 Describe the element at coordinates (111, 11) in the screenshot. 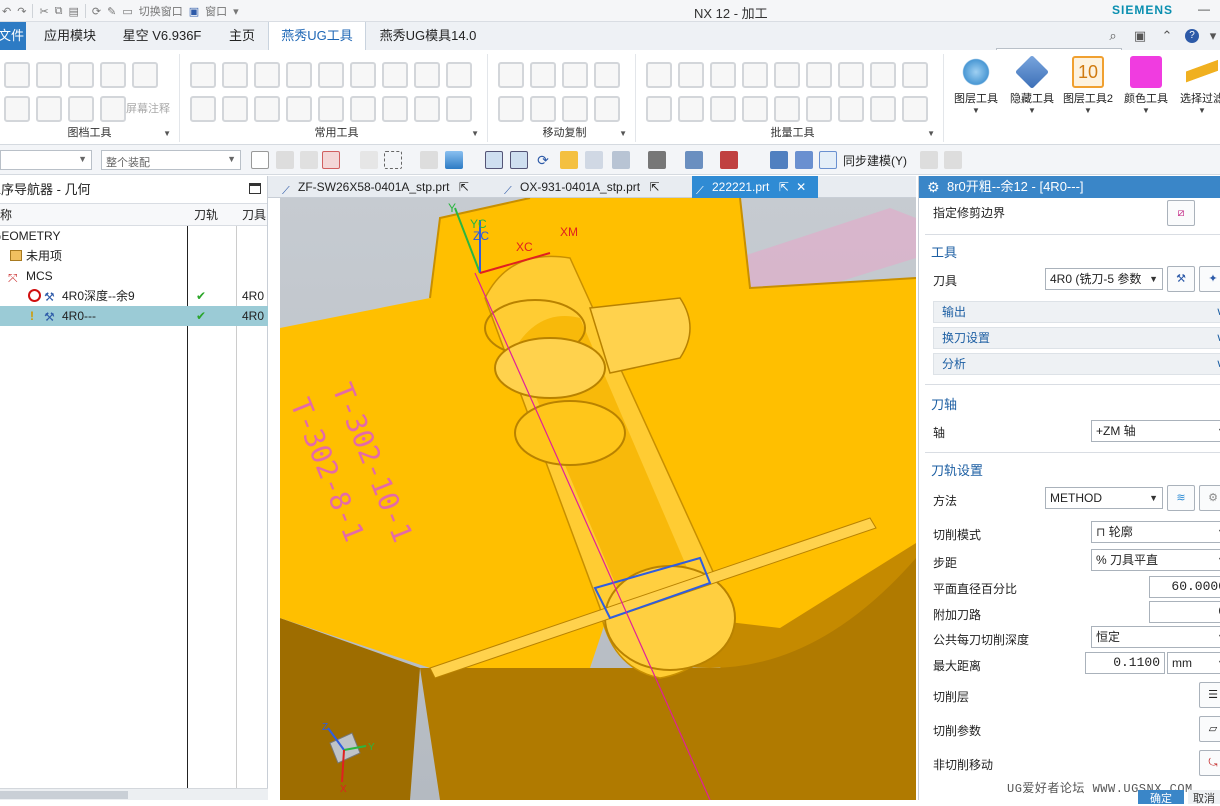

I see `eraser-icon: ✎` at that location.